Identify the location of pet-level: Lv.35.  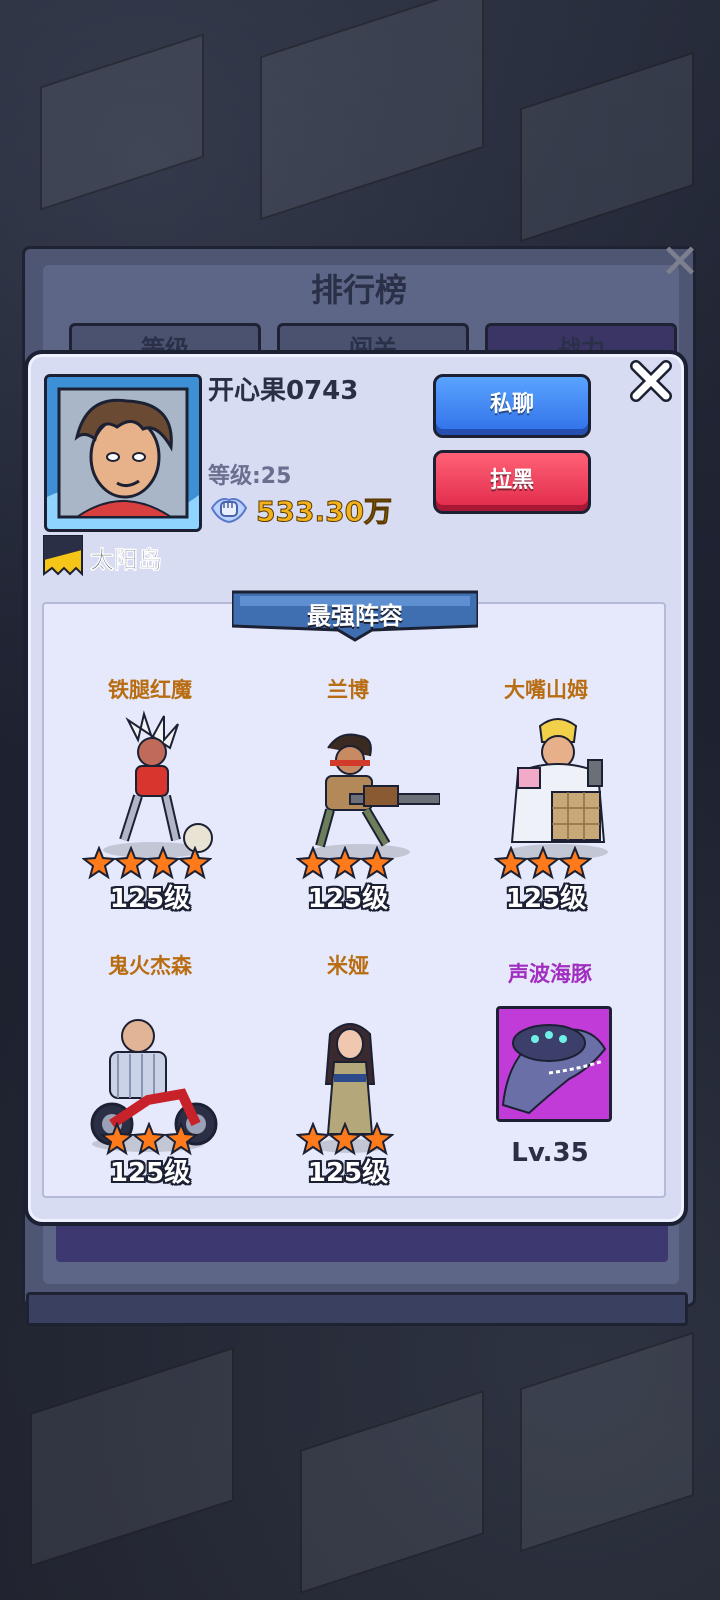
(550, 1153).